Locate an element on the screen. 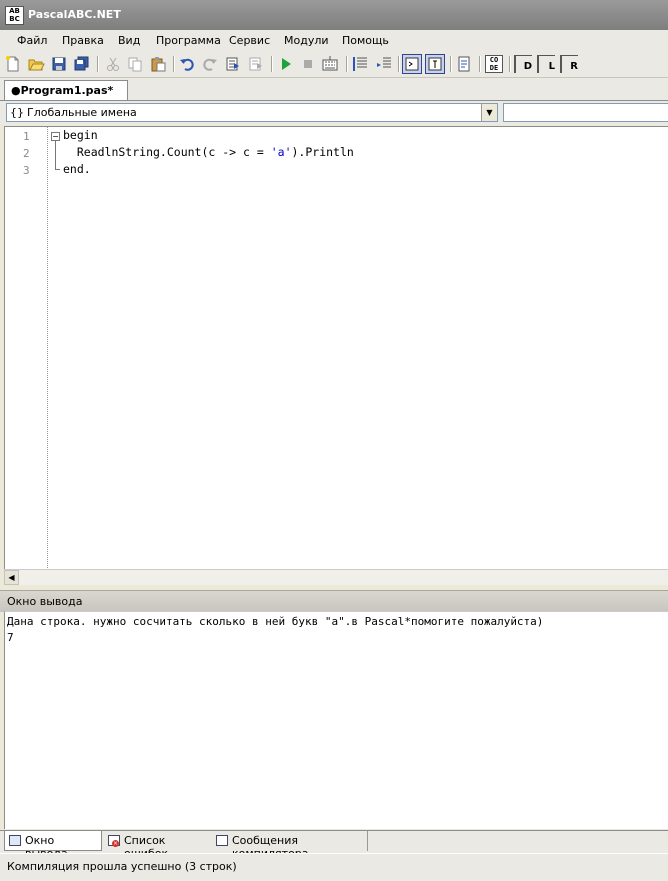 This screenshot has height=881, width=668. status-bar: Компиляция прошла успешно (3 строк) is located at coordinates (334, 867).